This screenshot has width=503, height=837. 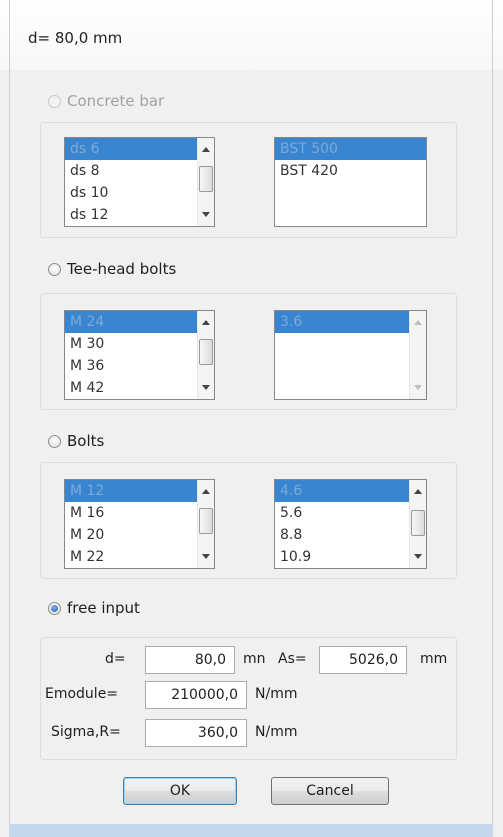 I want to click on bolts-label: Bolts, so click(x=86, y=441).